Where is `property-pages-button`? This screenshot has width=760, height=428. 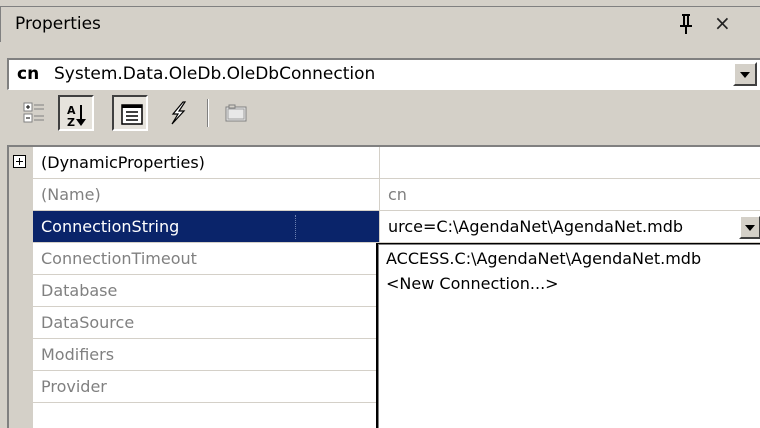
property-pages-button is located at coordinates (236, 113).